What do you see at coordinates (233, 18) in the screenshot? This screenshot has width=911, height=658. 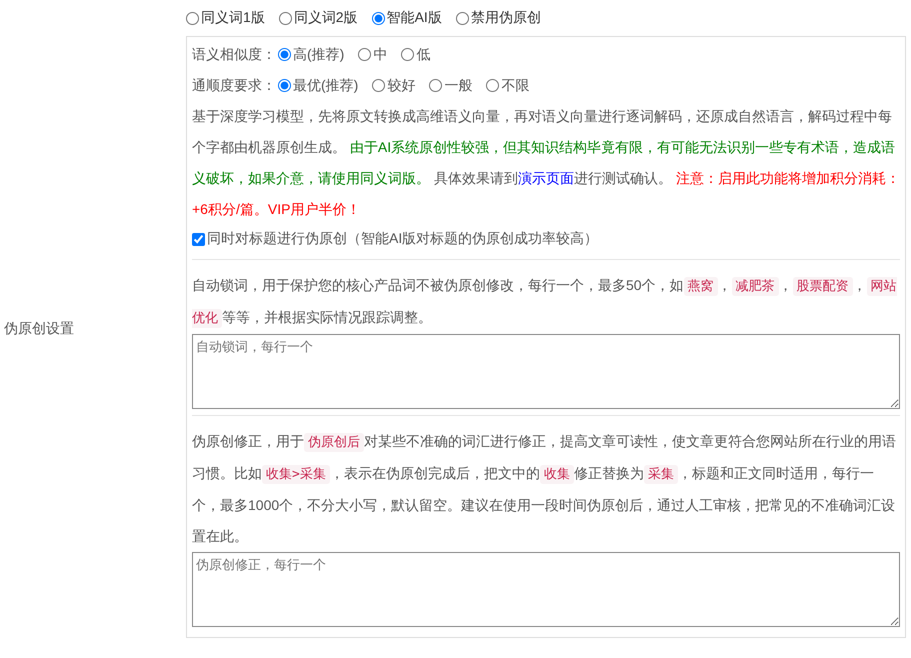 I see `option-label: 同义词1版` at bounding box center [233, 18].